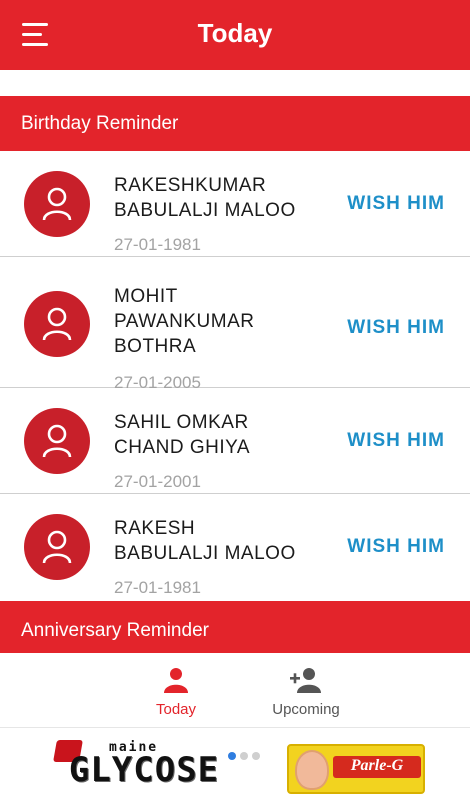  What do you see at coordinates (235, 123) in the screenshot?
I see `birthday-reminder-header: Birthday Reminder` at bounding box center [235, 123].